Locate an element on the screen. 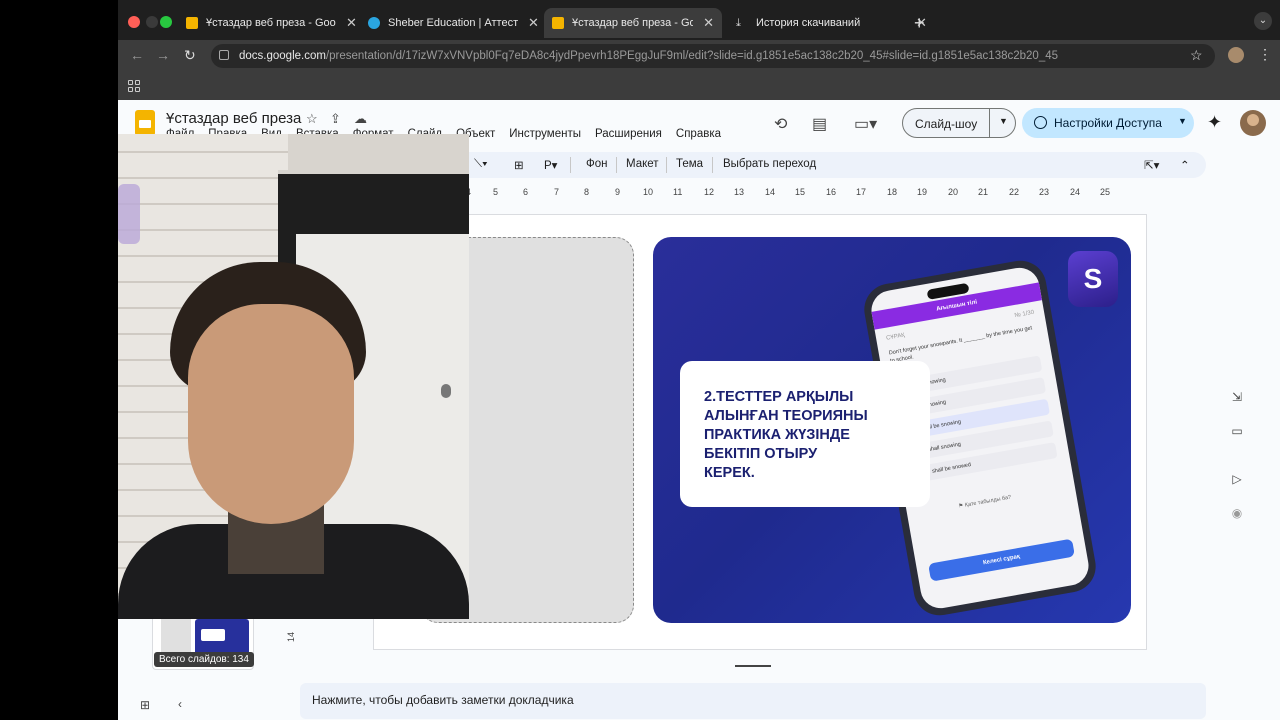 Image resolution: width=1280 pixels, height=720 pixels. option-label: shall be snowed is located at coordinates (951, 468).